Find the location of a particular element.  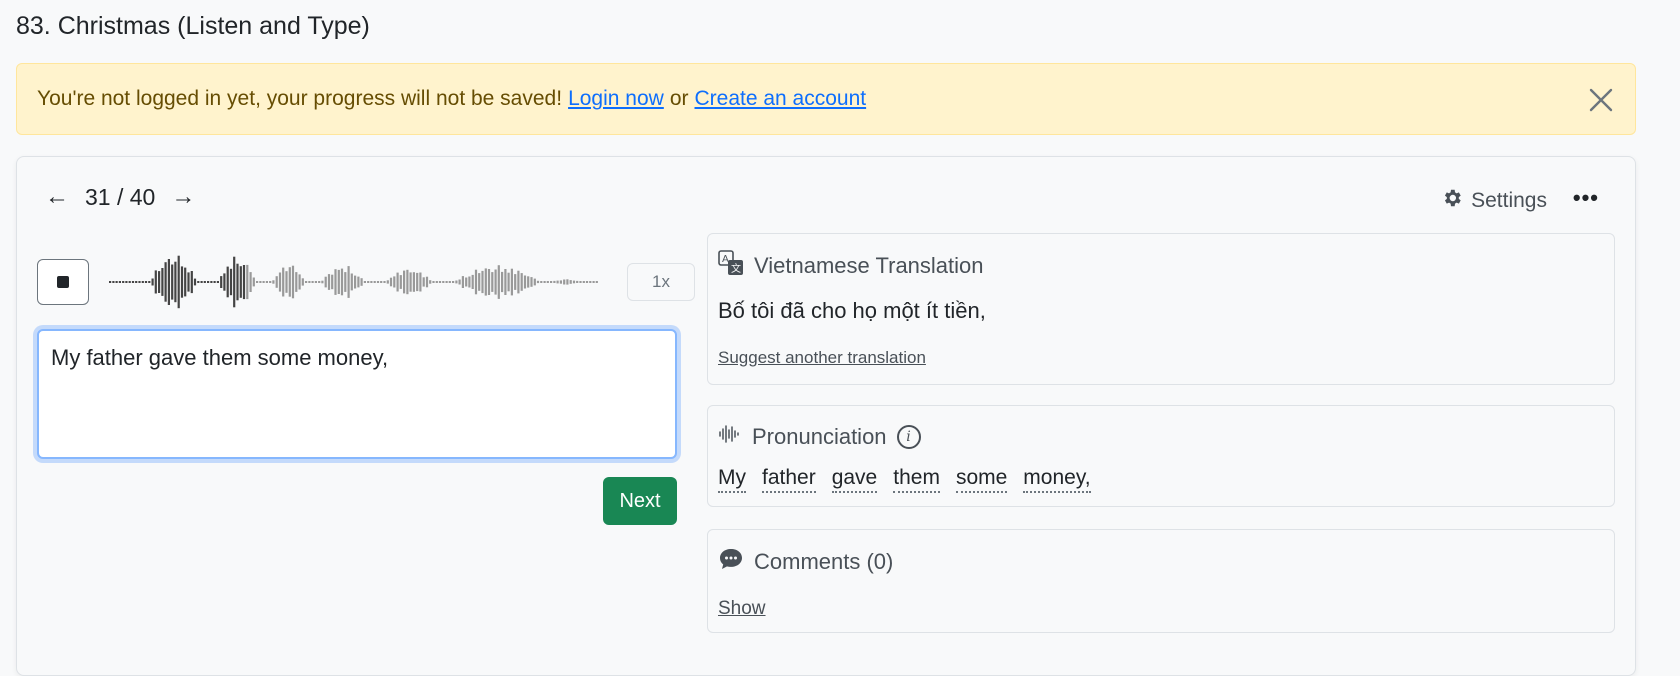

pronunciation-title: Pronunciation is located at coordinates (819, 436).